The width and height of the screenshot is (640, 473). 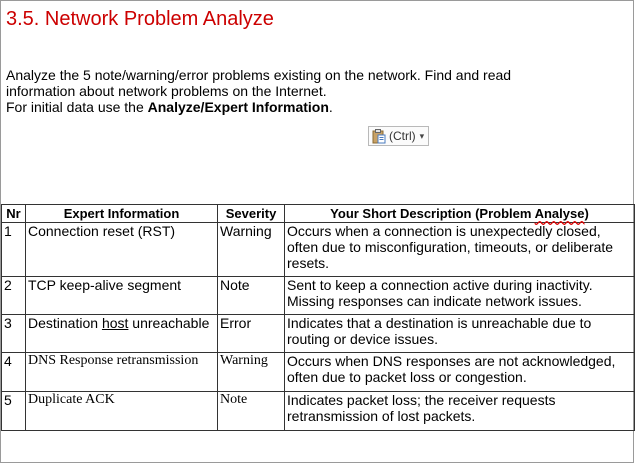 What do you see at coordinates (121, 249) in the screenshot?
I see `cell-expert-info: Connection reset (RST)` at bounding box center [121, 249].